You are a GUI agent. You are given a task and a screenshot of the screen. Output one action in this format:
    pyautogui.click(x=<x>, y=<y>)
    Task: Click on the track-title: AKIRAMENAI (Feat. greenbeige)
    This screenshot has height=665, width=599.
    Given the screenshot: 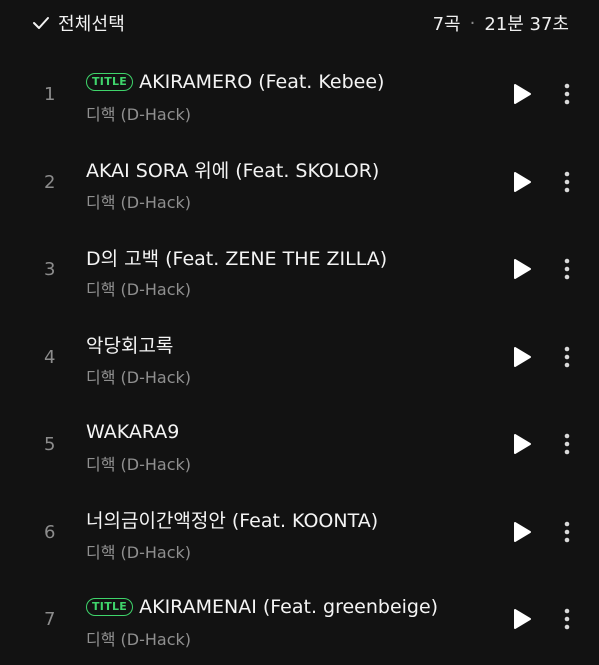 What is the action you would take?
    pyautogui.click(x=288, y=607)
    